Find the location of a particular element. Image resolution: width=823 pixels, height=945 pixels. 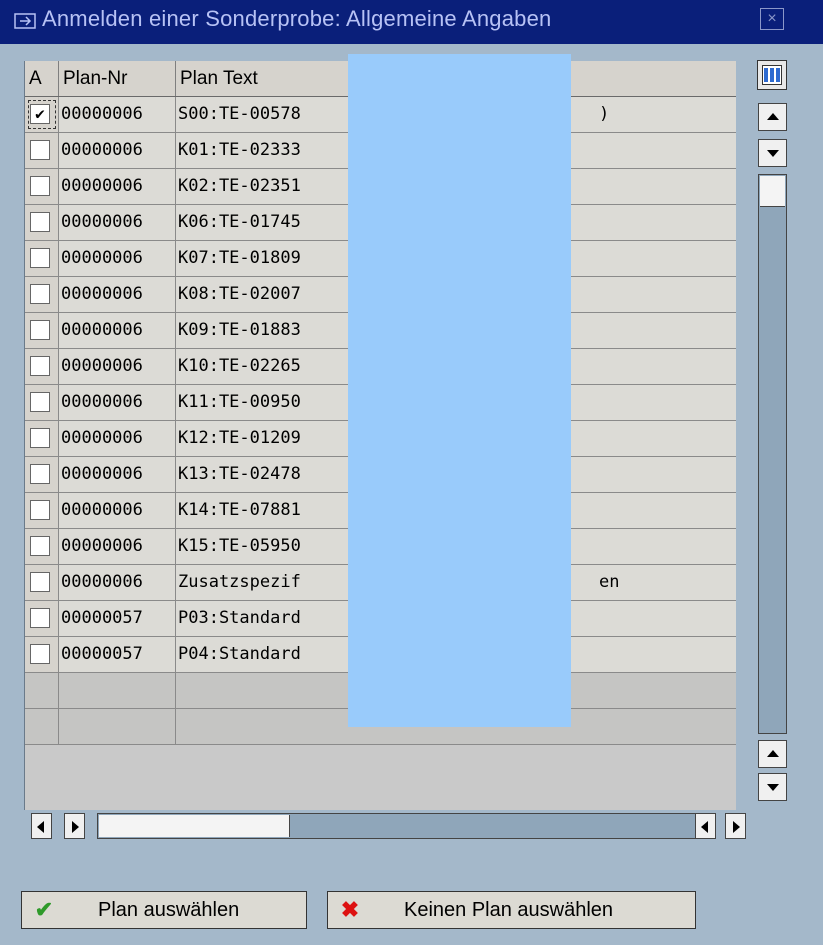

page-left-button is located at coordinates (705, 826).